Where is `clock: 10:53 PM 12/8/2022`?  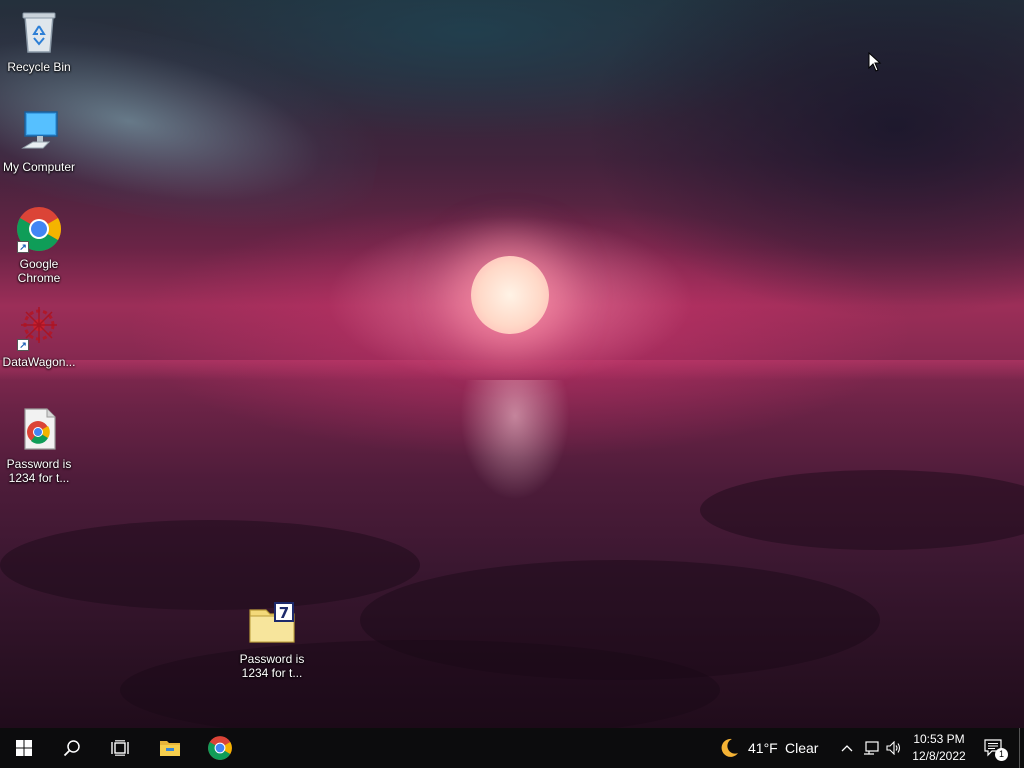 clock: 10:53 PM 12/8/2022 is located at coordinates (939, 748).